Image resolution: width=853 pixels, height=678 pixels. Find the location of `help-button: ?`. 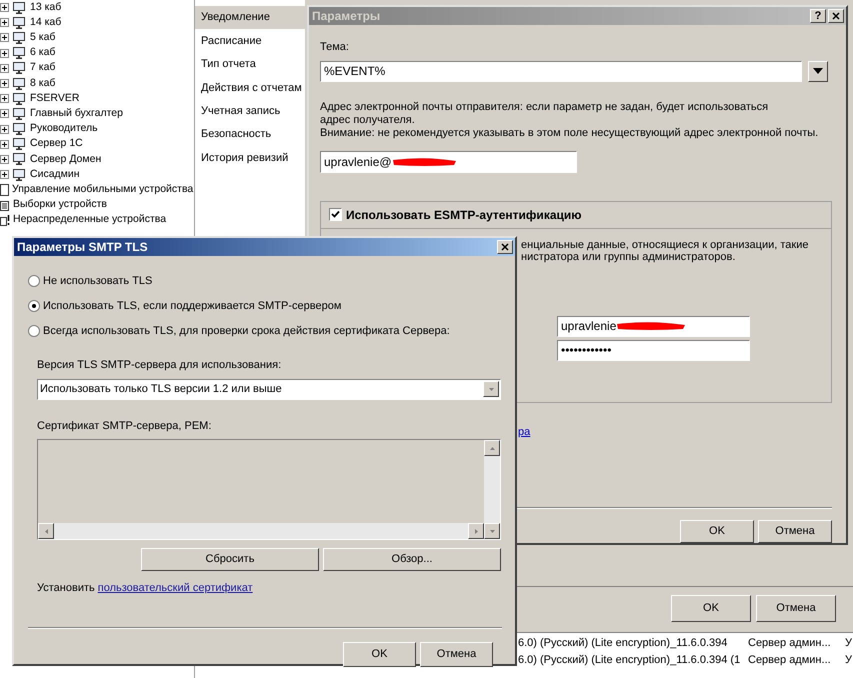

help-button: ? is located at coordinates (818, 16).